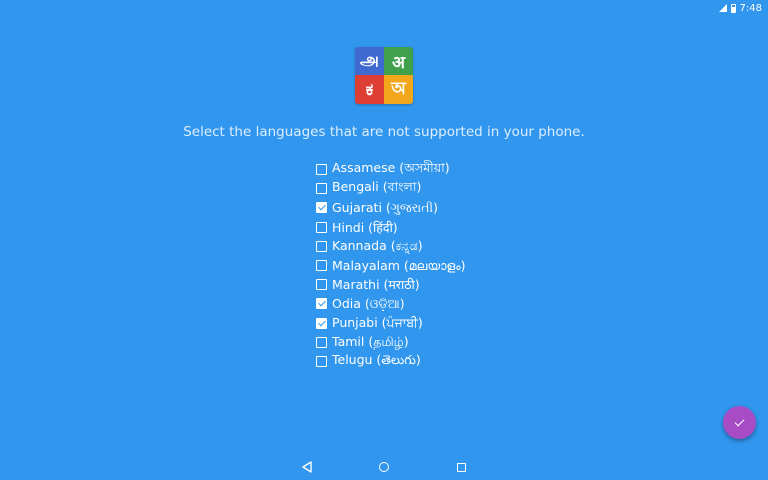 This screenshot has width=768, height=480. I want to click on nav-back-button, so click(307, 467).